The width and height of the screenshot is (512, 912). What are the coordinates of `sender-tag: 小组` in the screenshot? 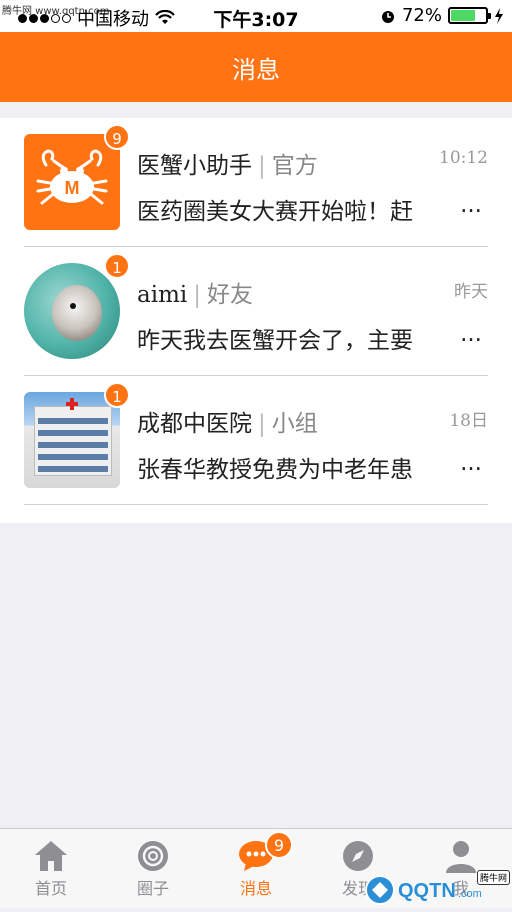 It's located at (295, 424).